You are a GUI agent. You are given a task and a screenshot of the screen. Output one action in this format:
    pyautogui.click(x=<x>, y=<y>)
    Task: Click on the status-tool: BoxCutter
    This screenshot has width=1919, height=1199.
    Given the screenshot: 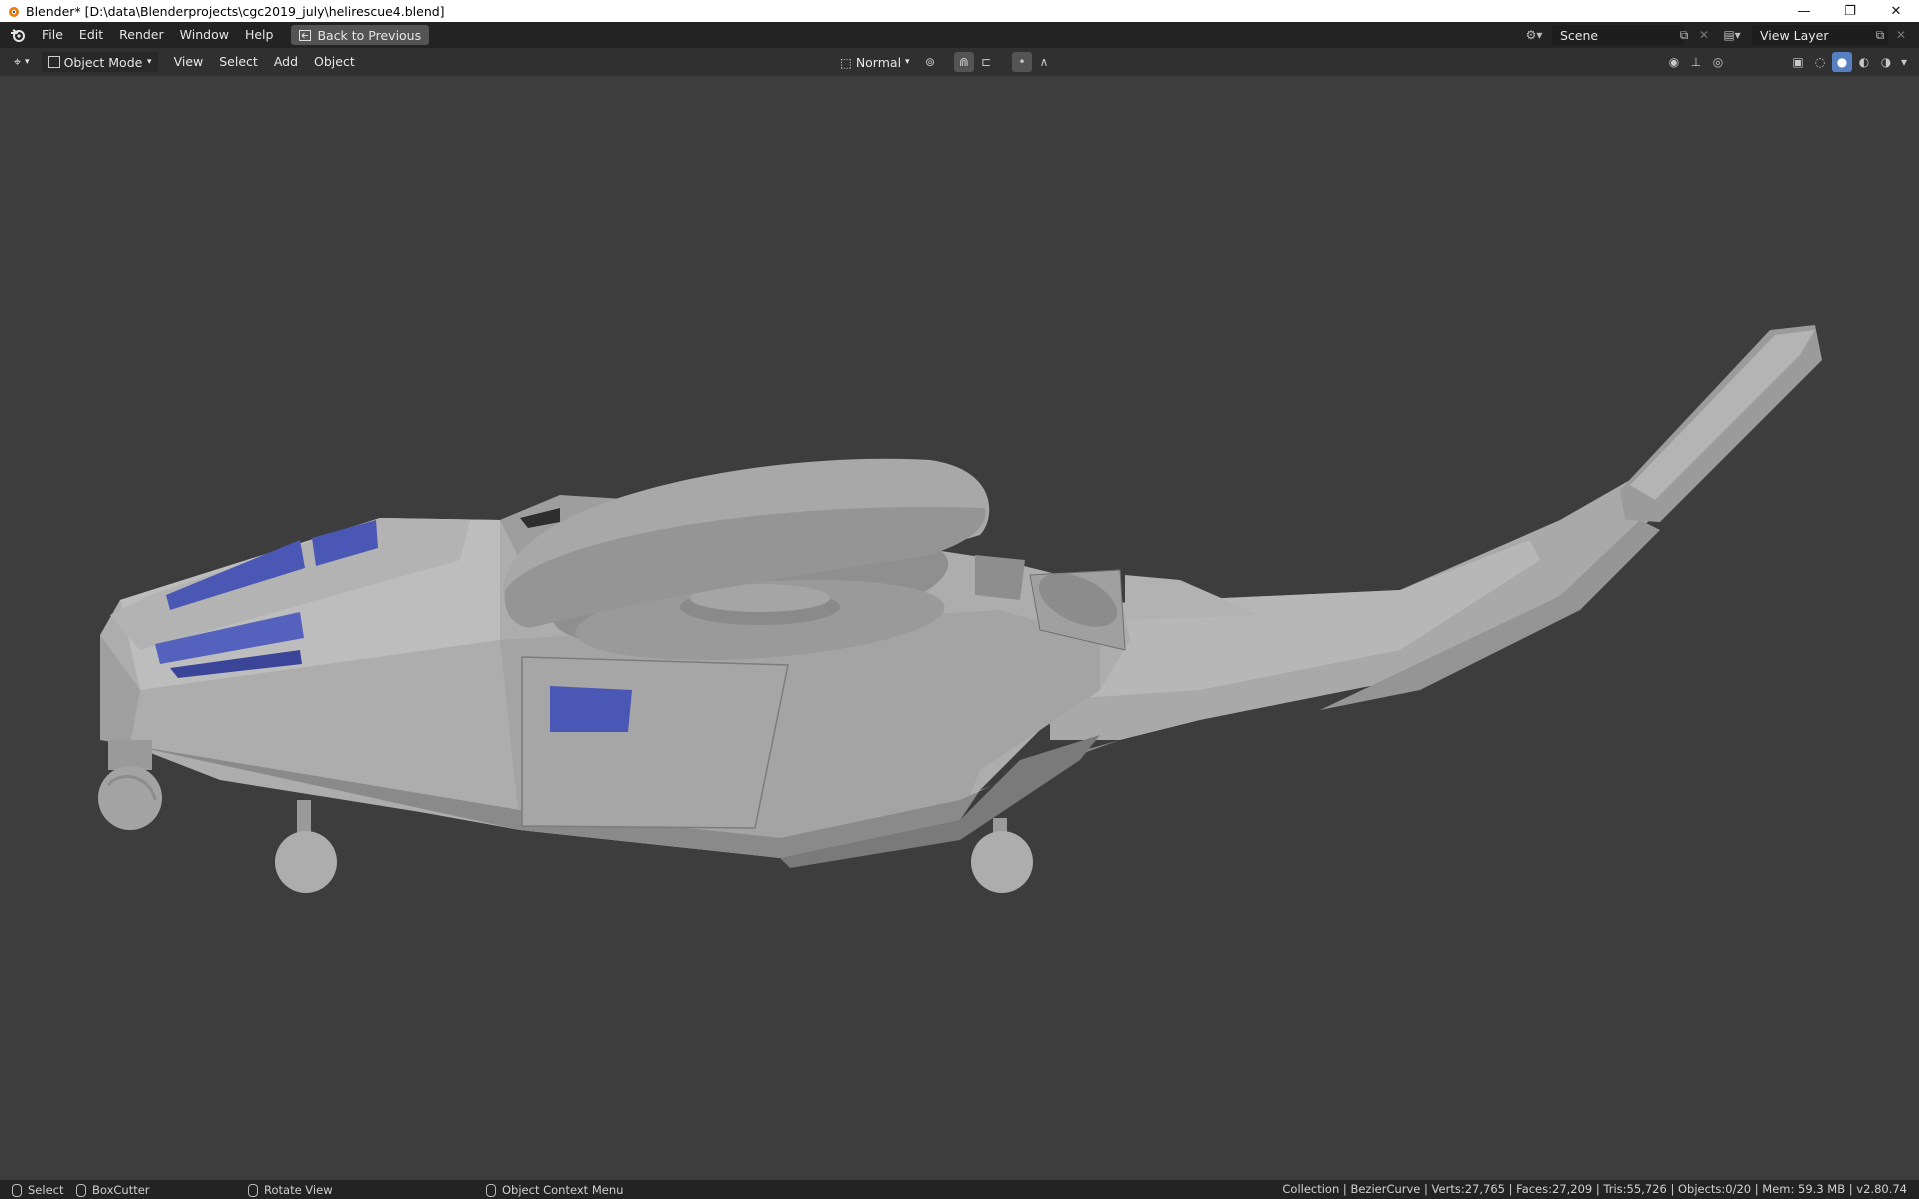 What is the action you would take?
    pyautogui.click(x=113, y=1190)
    